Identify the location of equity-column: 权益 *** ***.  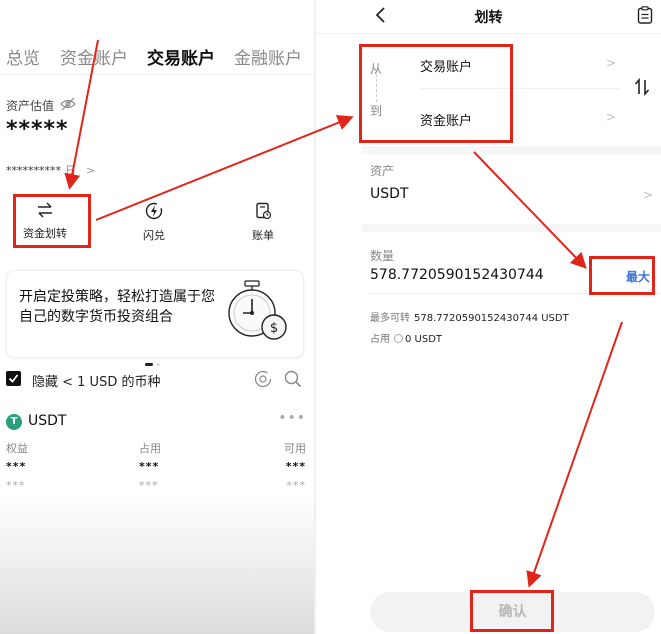
(17, 466).